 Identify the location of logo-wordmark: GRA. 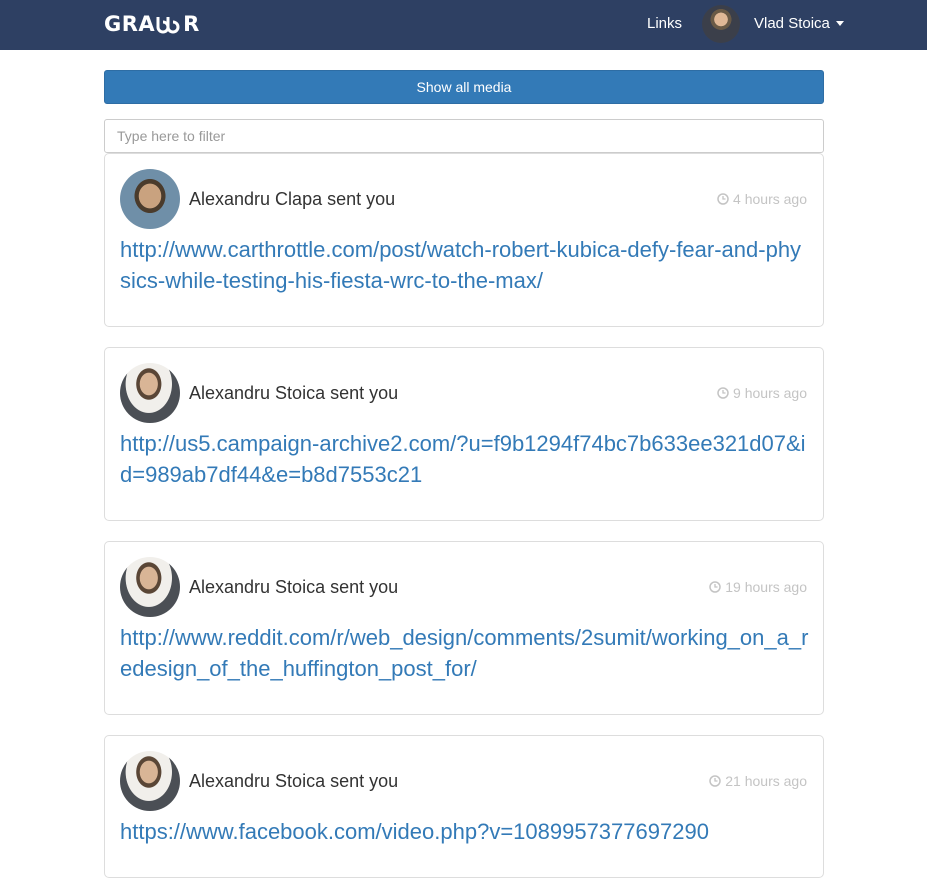
(130, 24).